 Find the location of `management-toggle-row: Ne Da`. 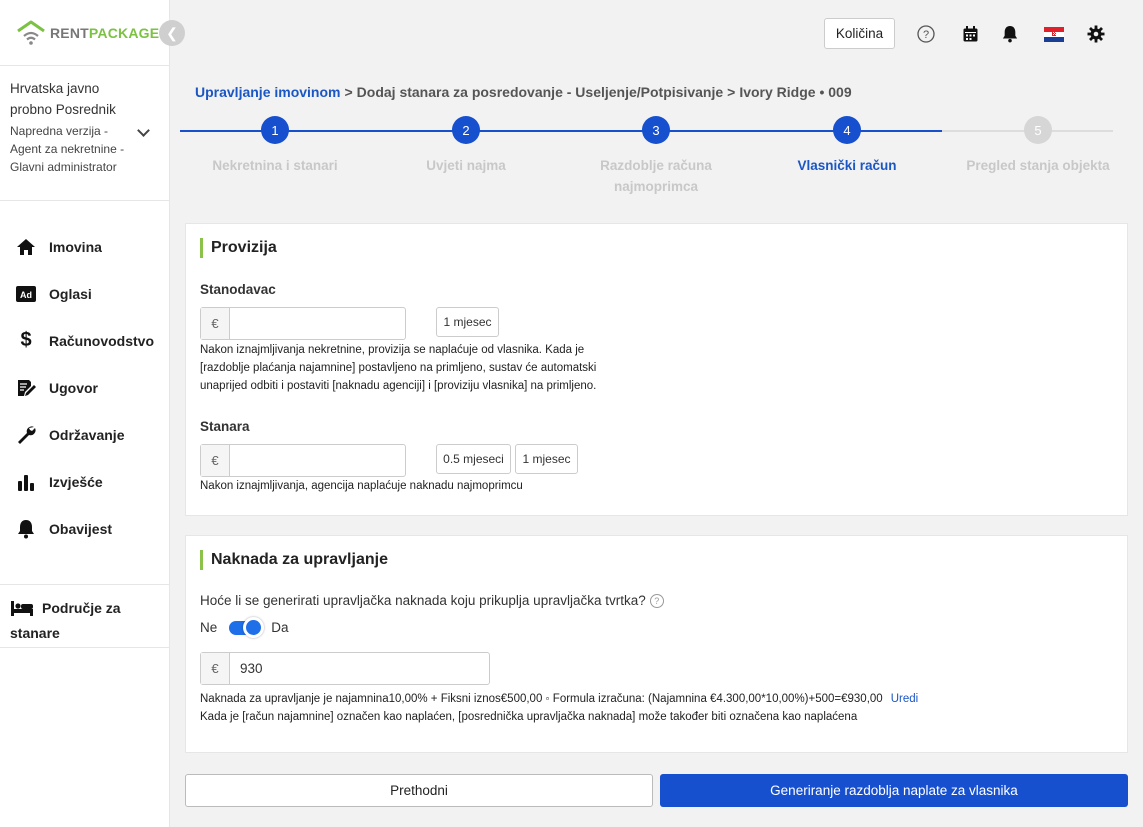

management-toggle-row: Ne Da is located at coordinates (244, 627).